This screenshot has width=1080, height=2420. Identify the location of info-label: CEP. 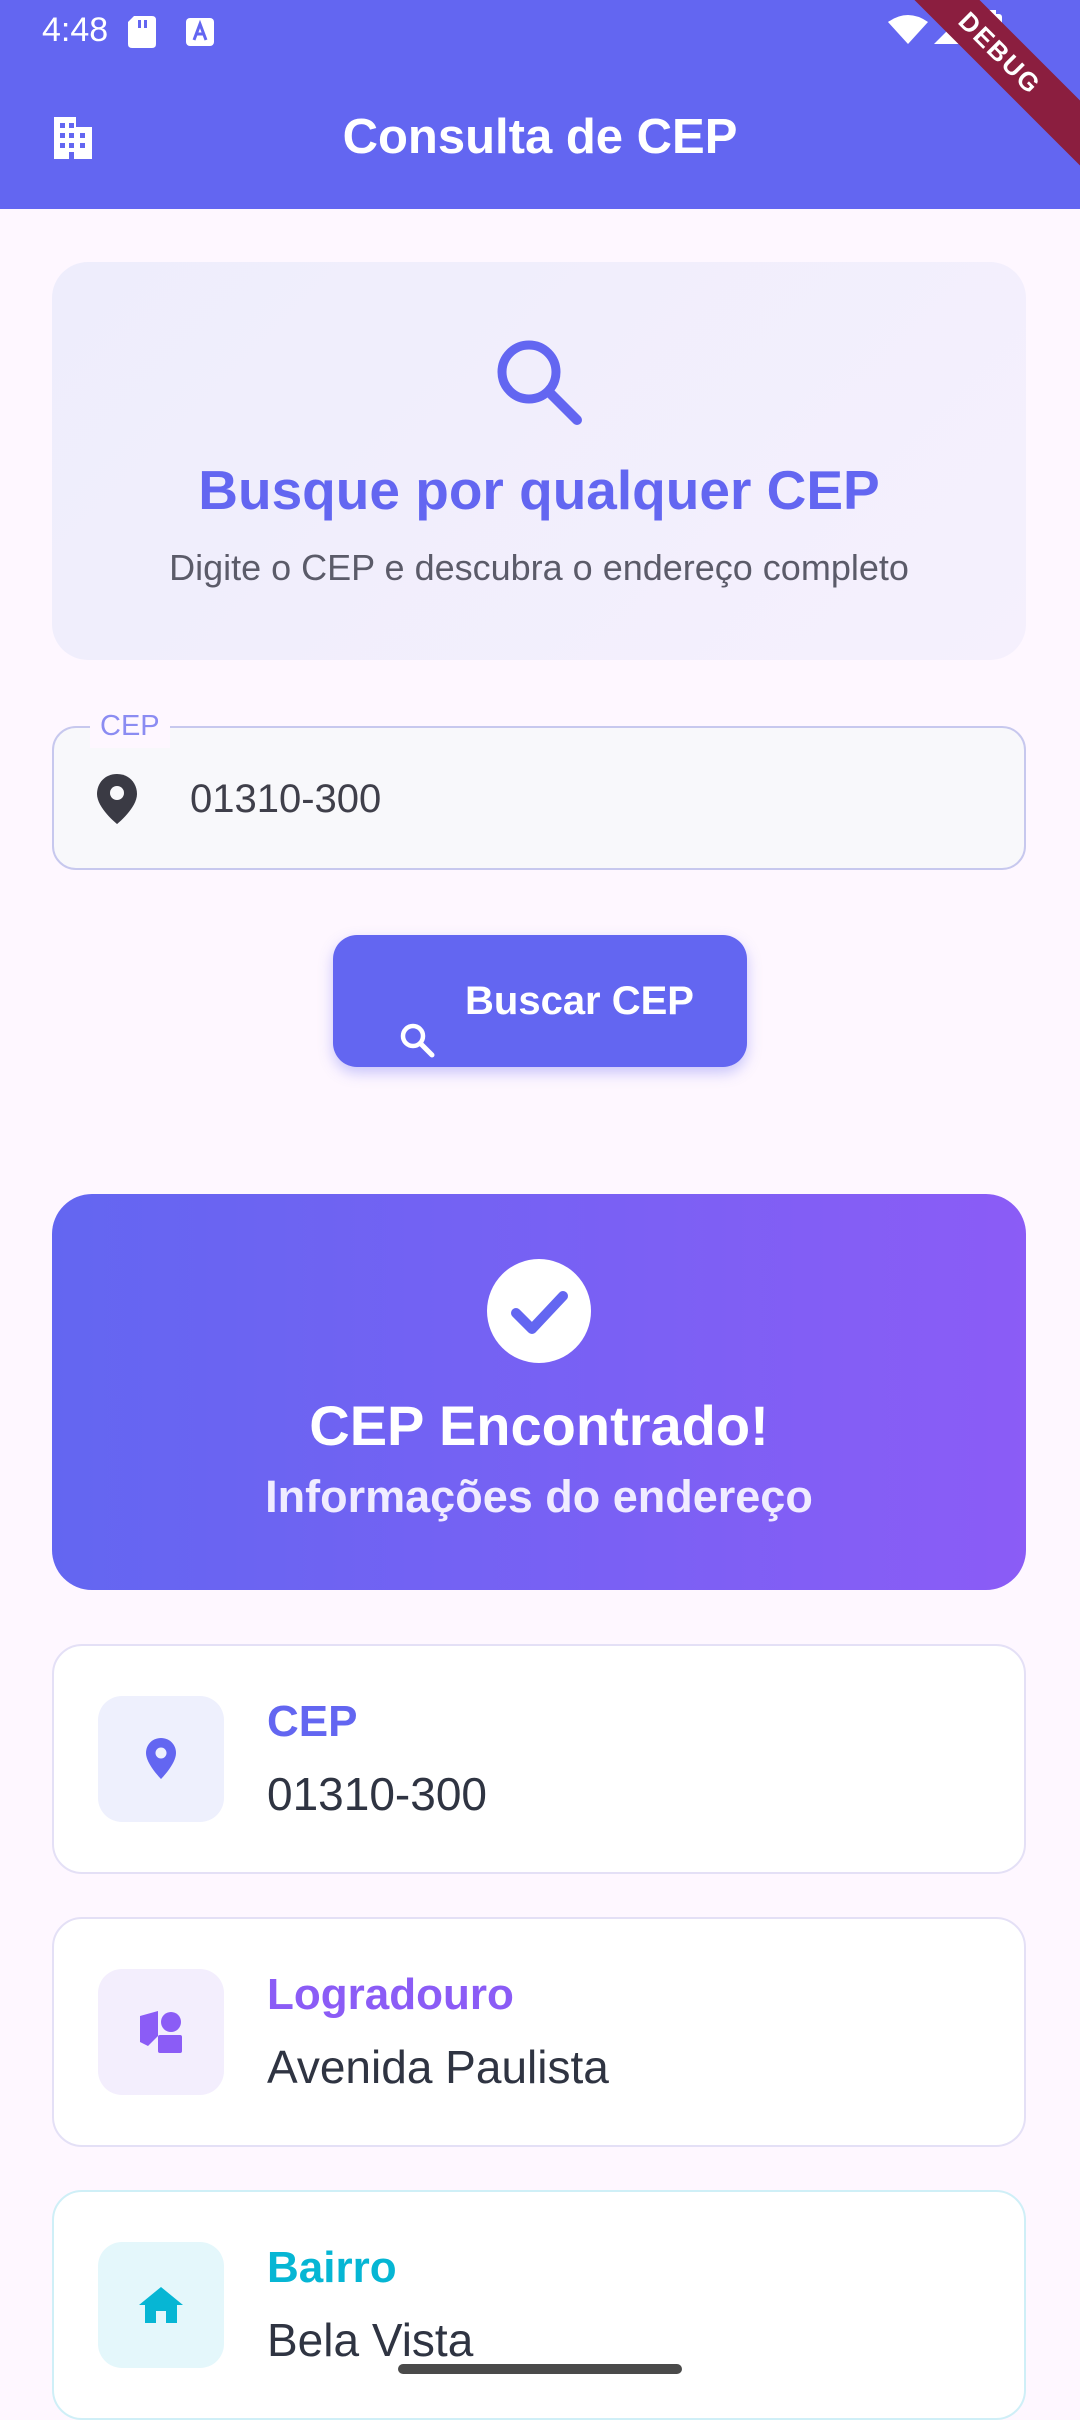
(312, 1721).